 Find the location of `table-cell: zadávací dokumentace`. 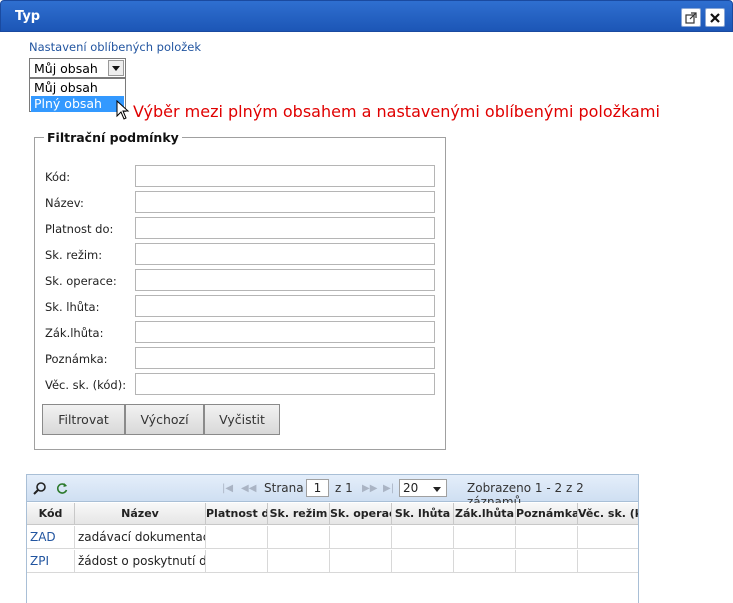

table-cell: zadávací dokumentace is located at coordinates (140, 537).